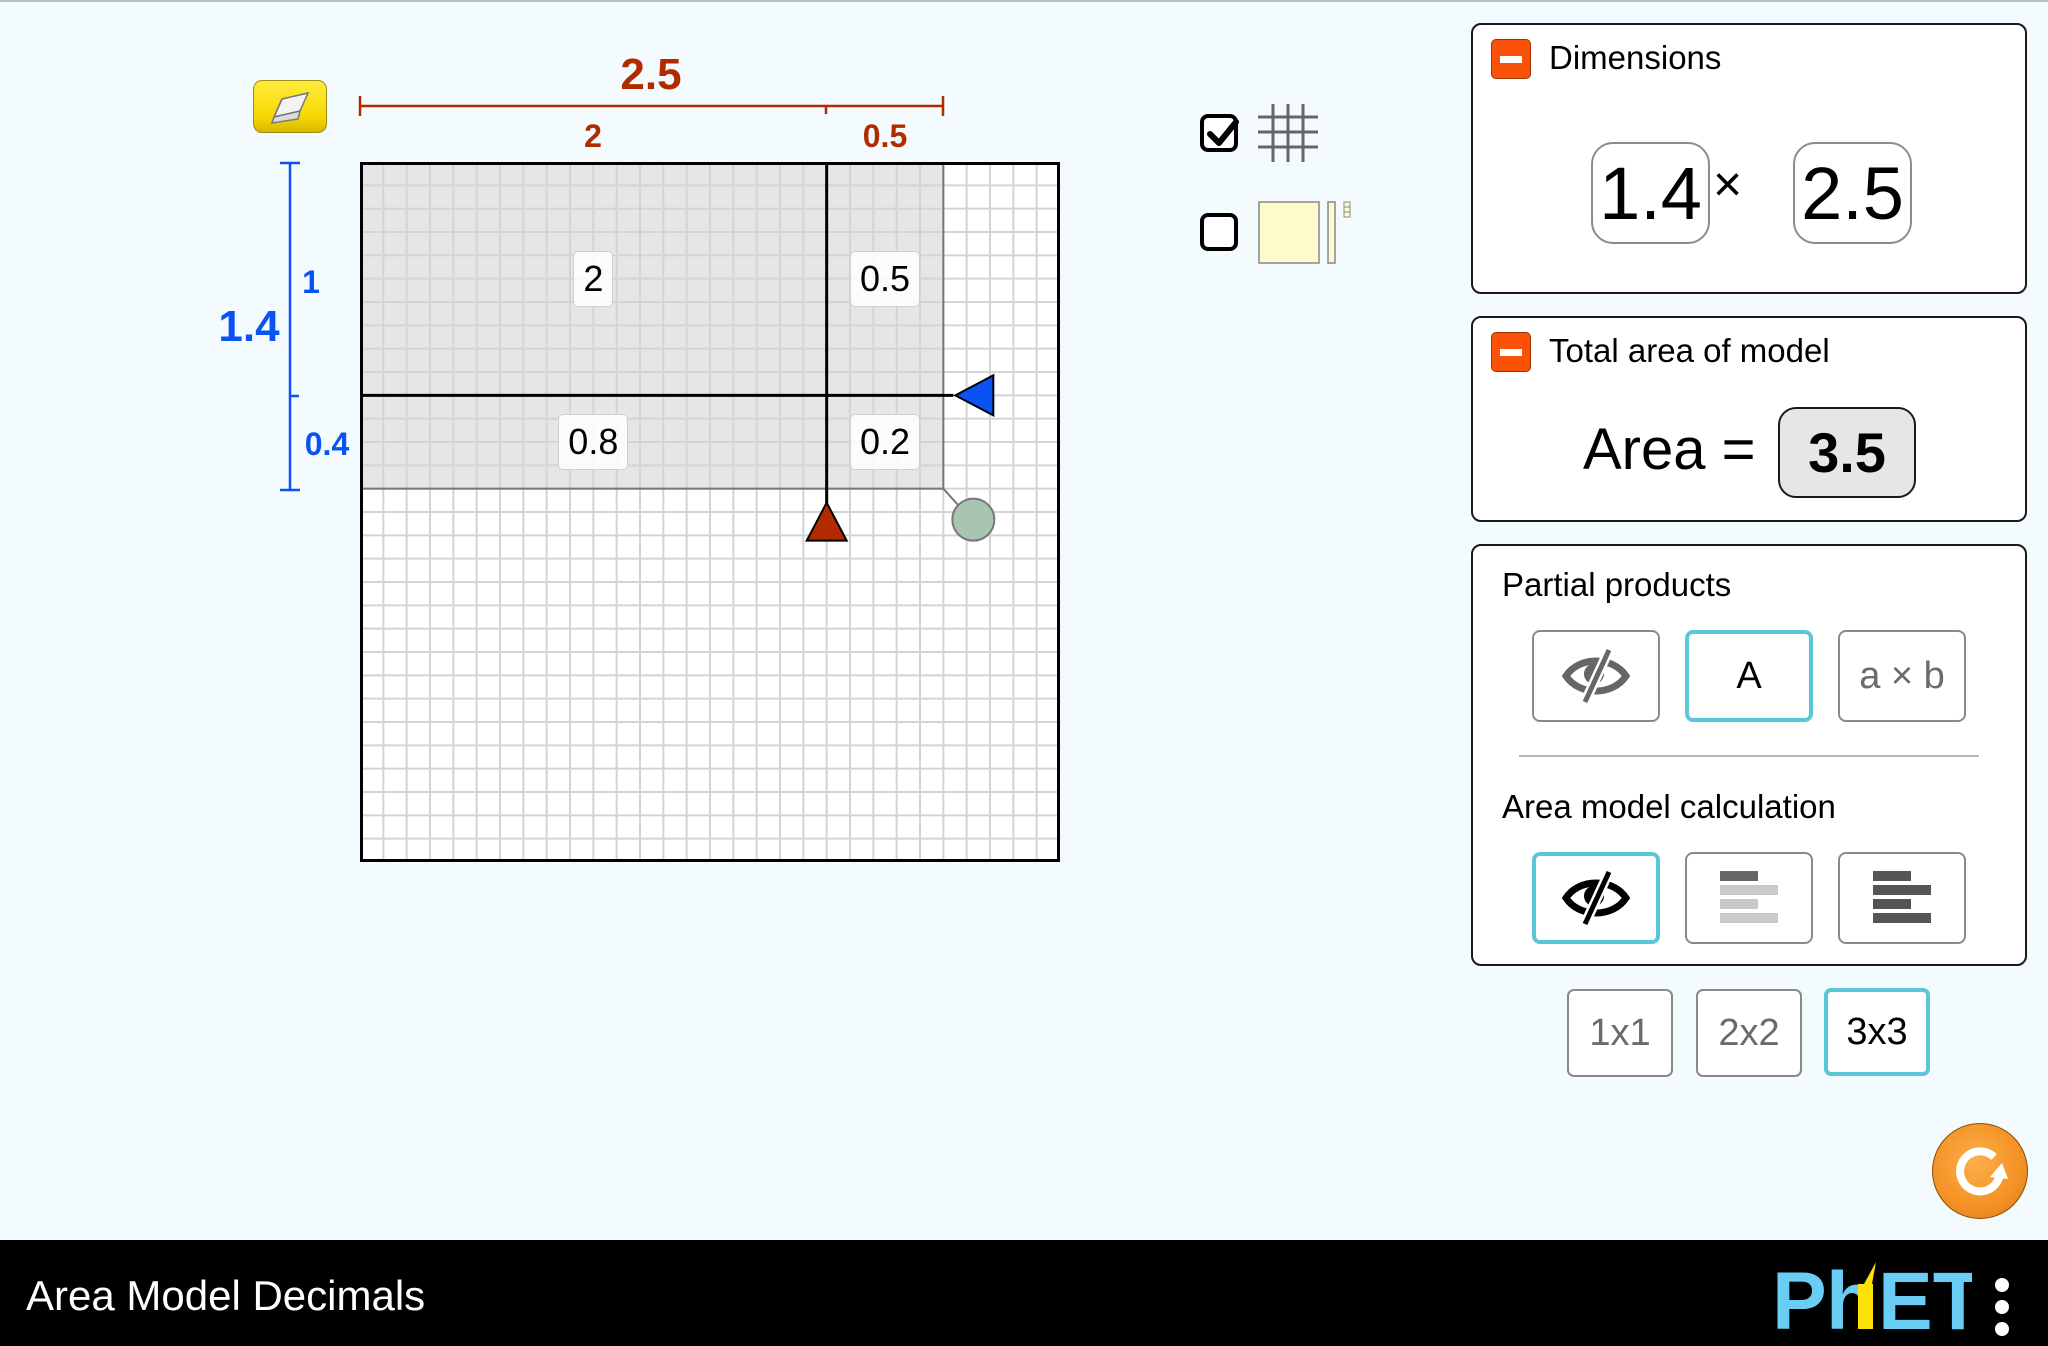 This screenshot has width=2048, height=1346. I want to click on width-value-display: 2.5, so click(1852, 193).